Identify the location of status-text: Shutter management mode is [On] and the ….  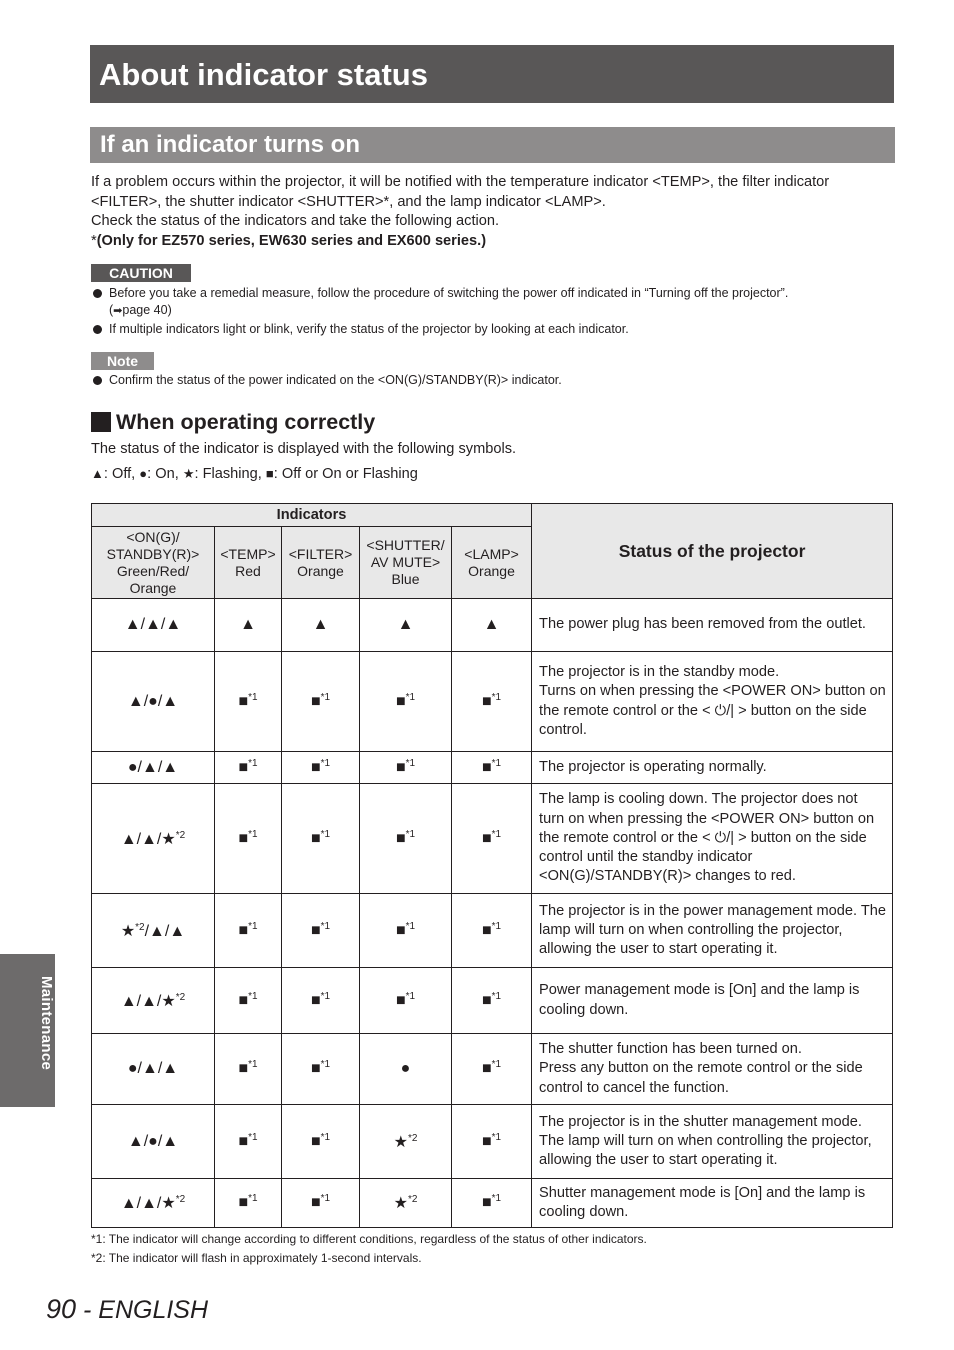
(702, 1202).